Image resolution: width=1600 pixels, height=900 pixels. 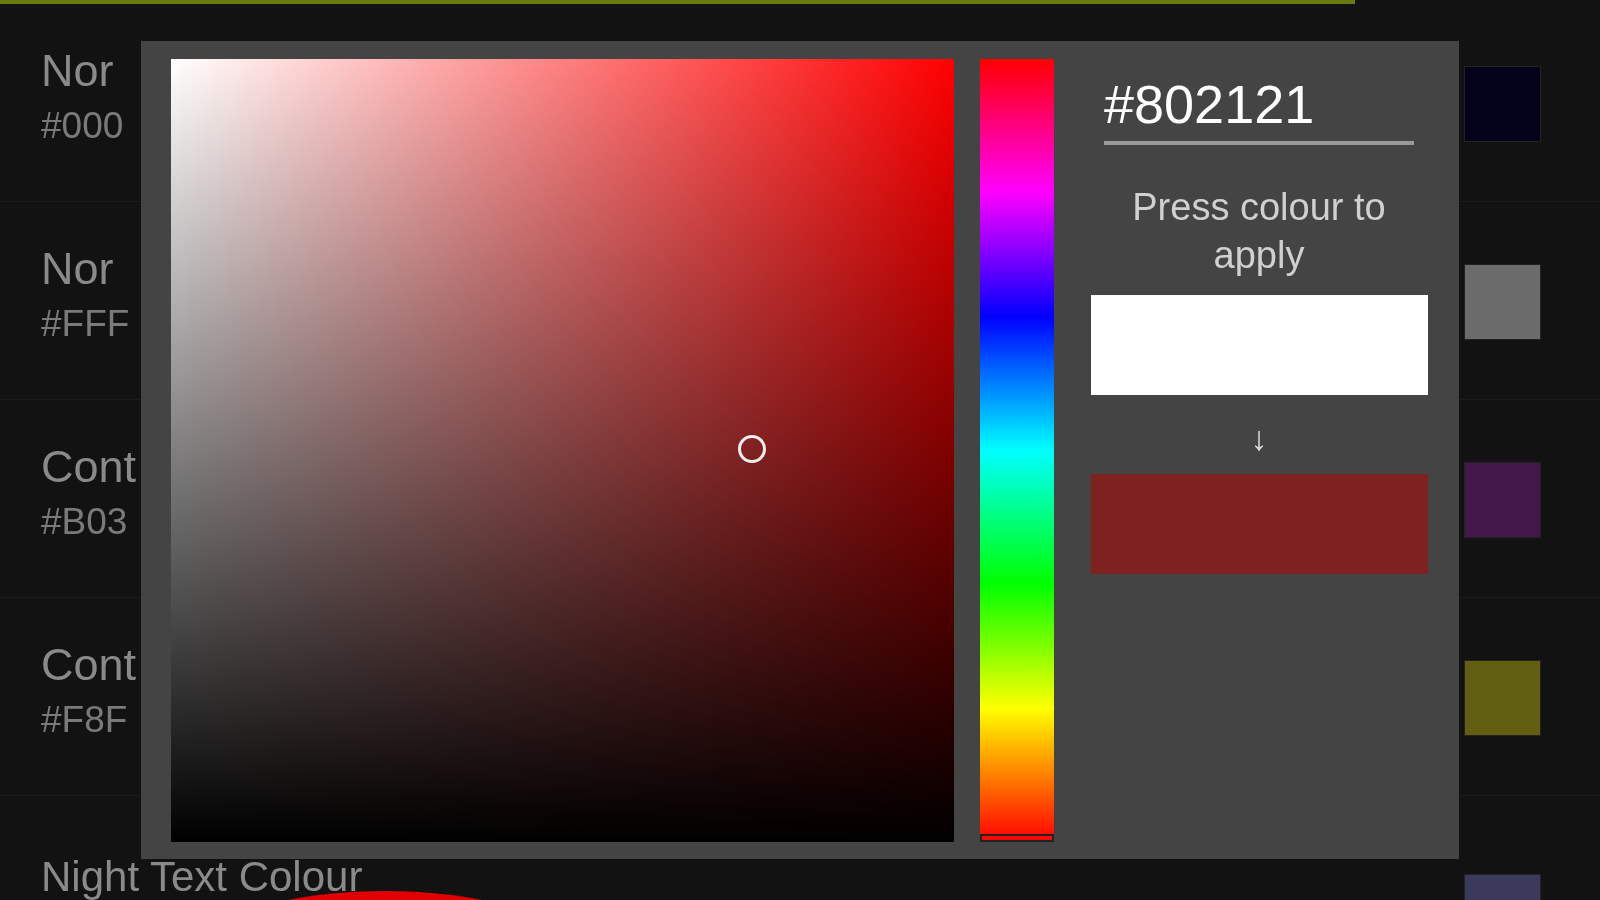 What do you see at coordinates (1259, 438) in the screenshot?
I see `arrow-icon: ↓` at bounding box center [1259, 438].